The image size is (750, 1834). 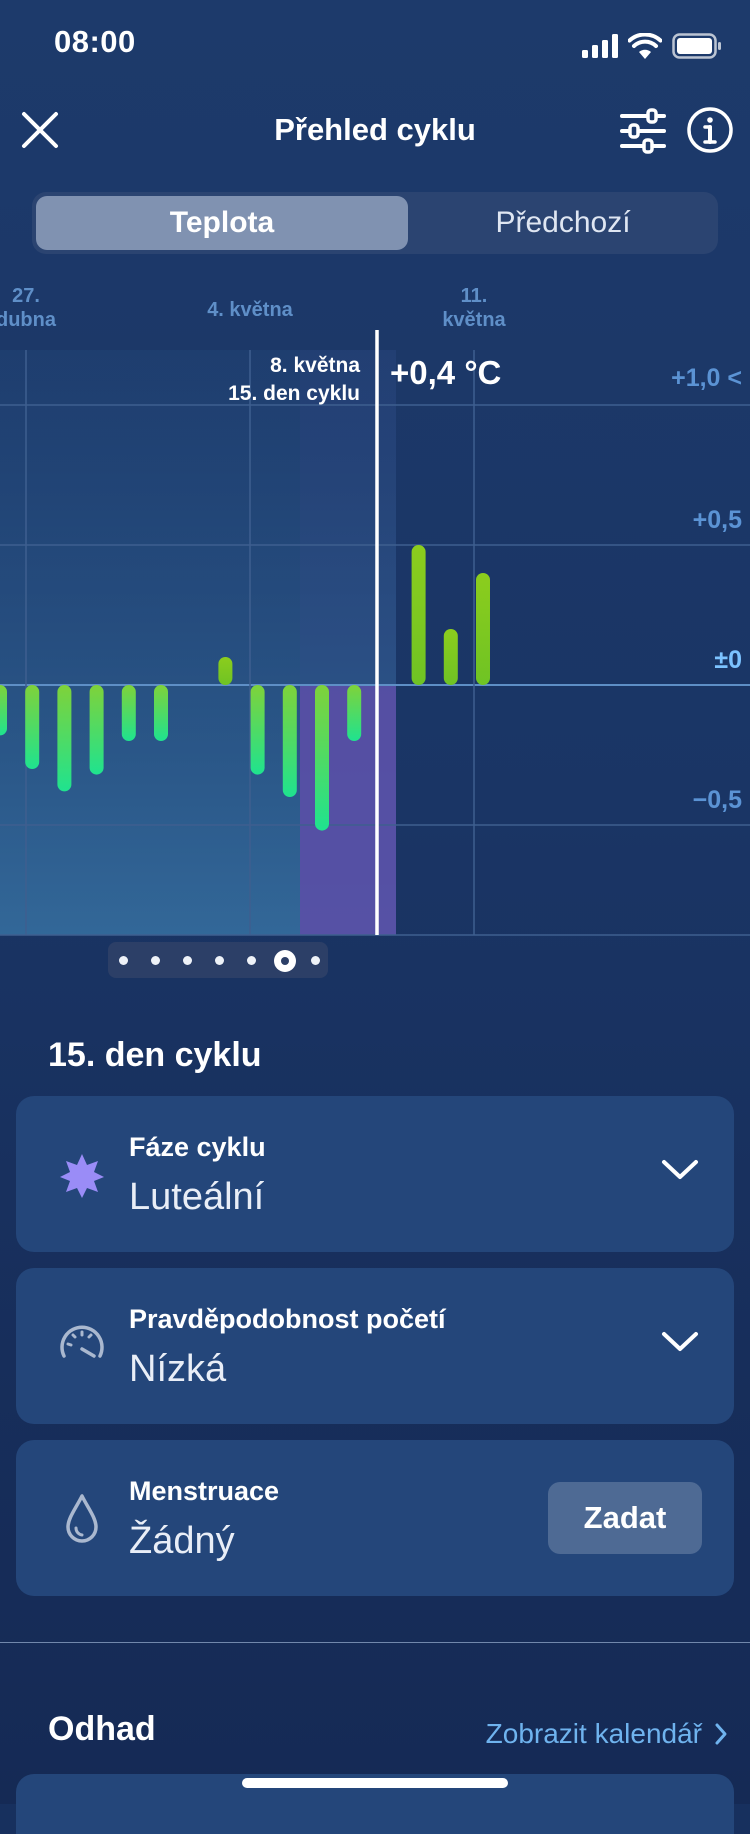 What do you see at coordinates (197, 1197) in the screenshot?
I see `cycle-phase-value: Luteální` at bounding box center [197, 1197].